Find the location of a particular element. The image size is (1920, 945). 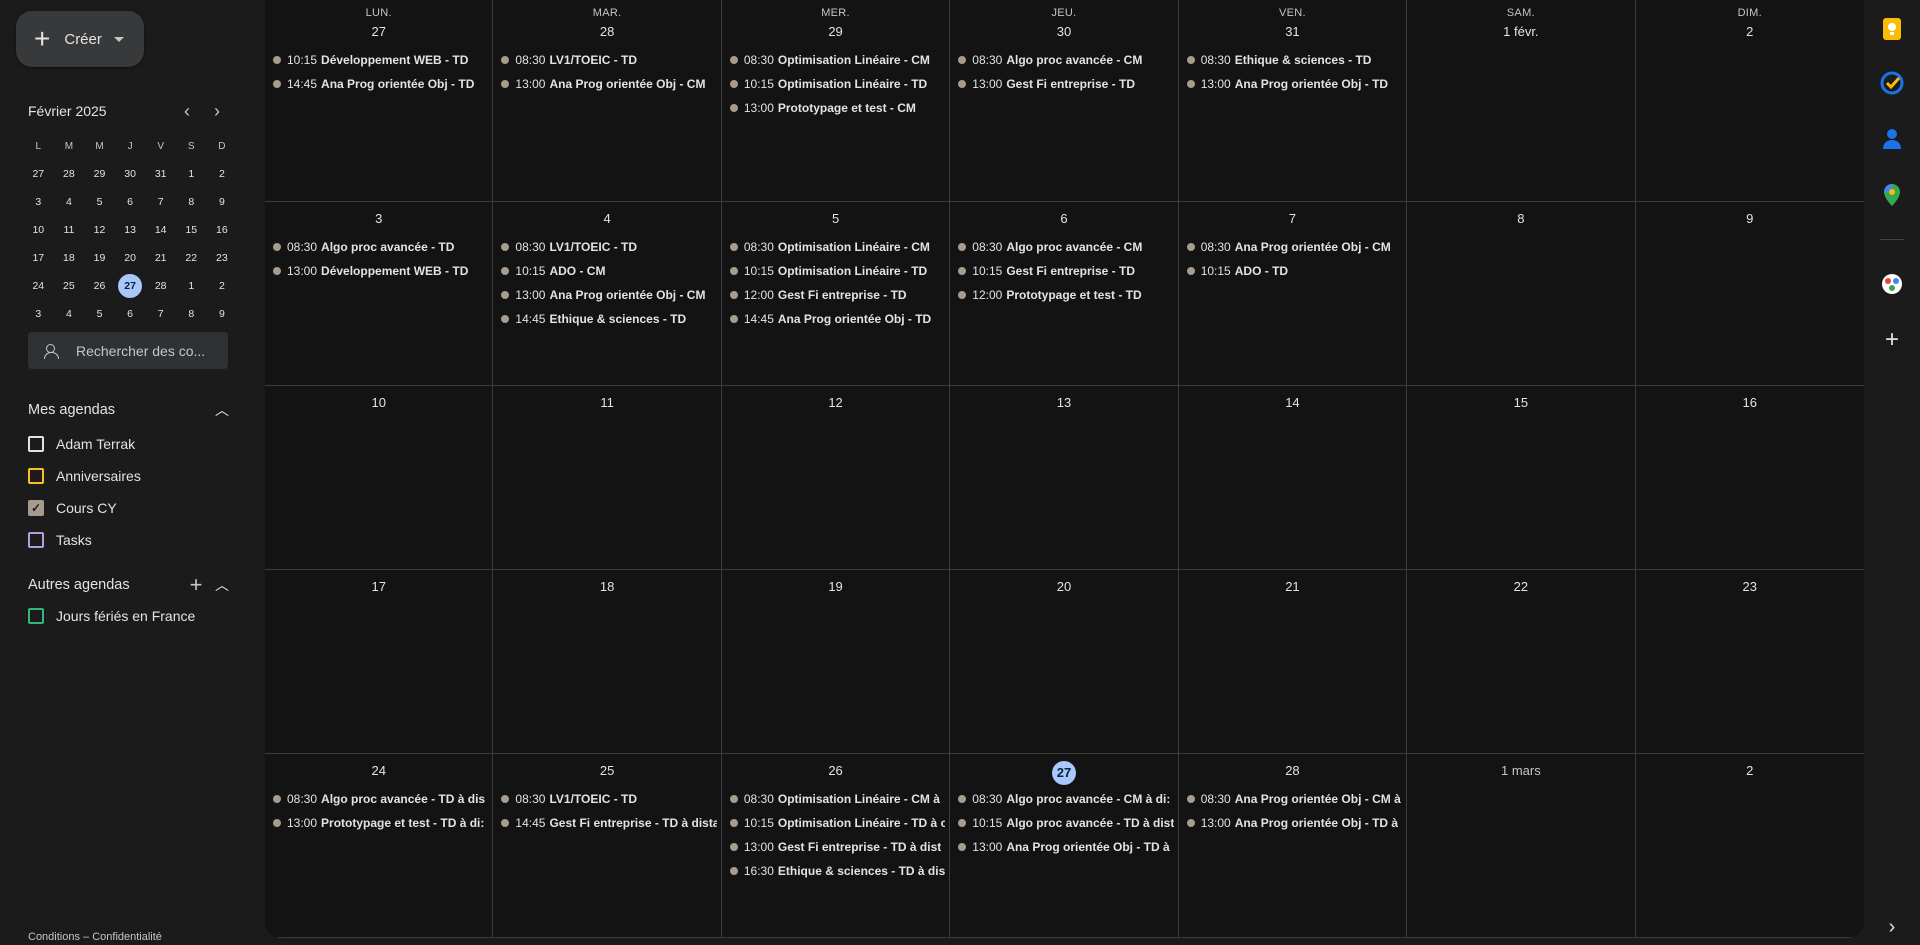

day-cell: 15 is located at coordinates (1521, 478).